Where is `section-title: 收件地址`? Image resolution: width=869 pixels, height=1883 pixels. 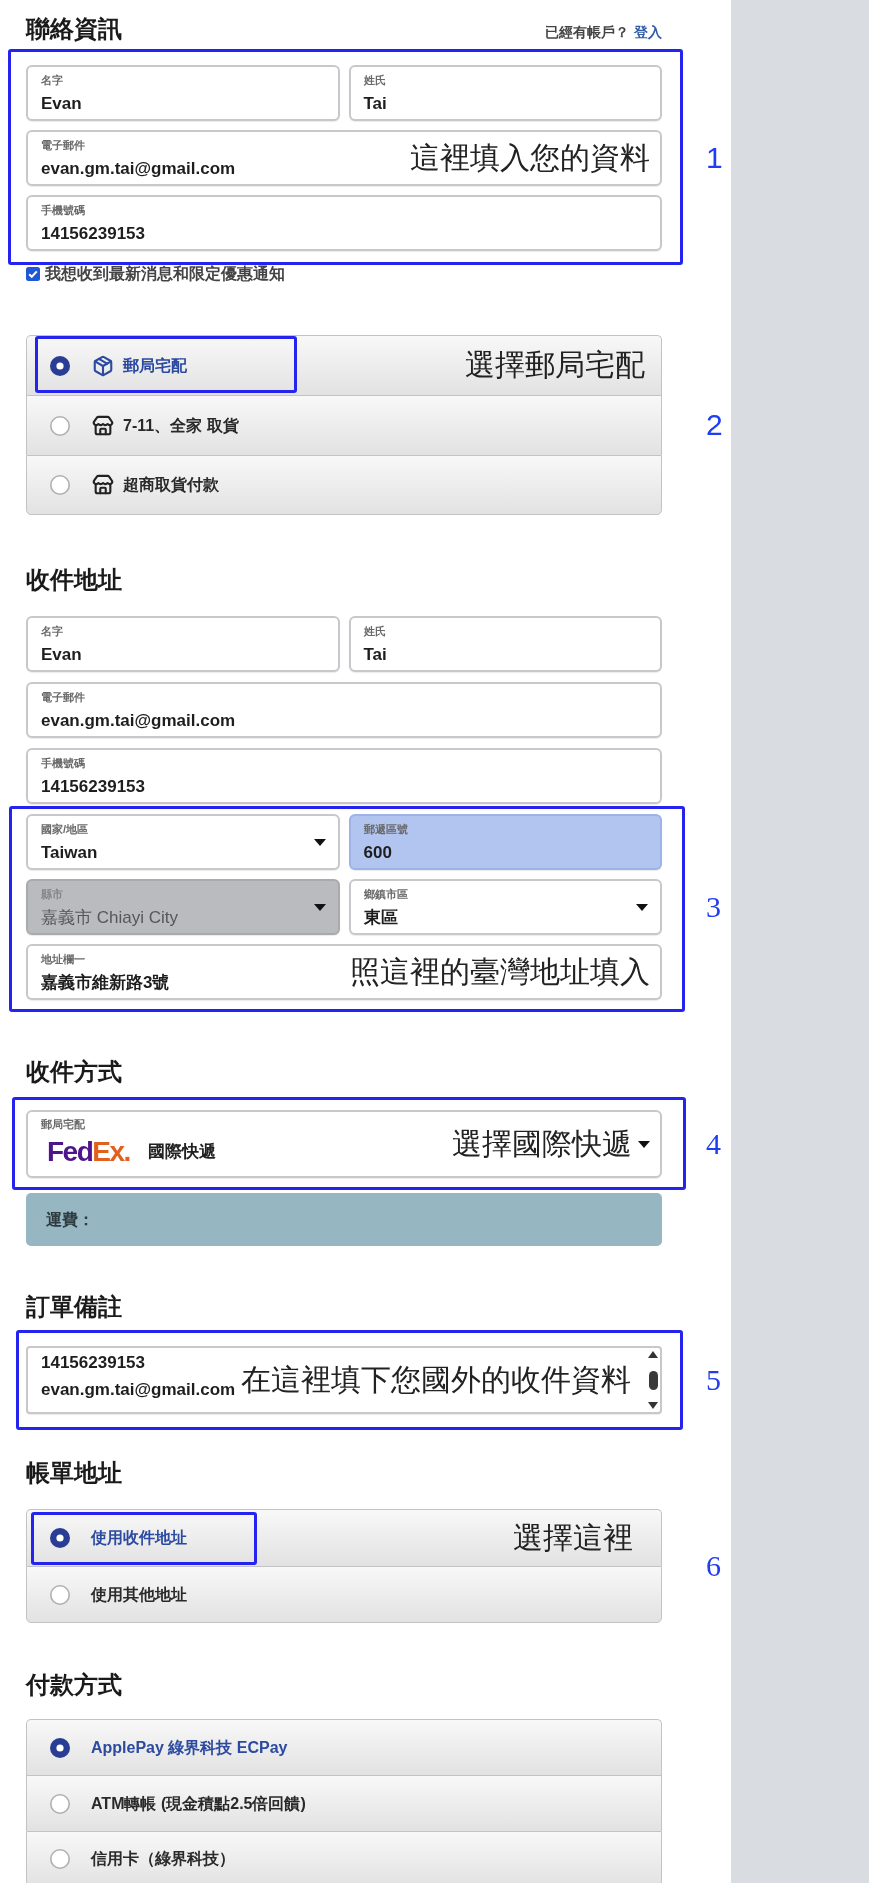 section-title: 收件地址 is located at coordinates (74, 580).